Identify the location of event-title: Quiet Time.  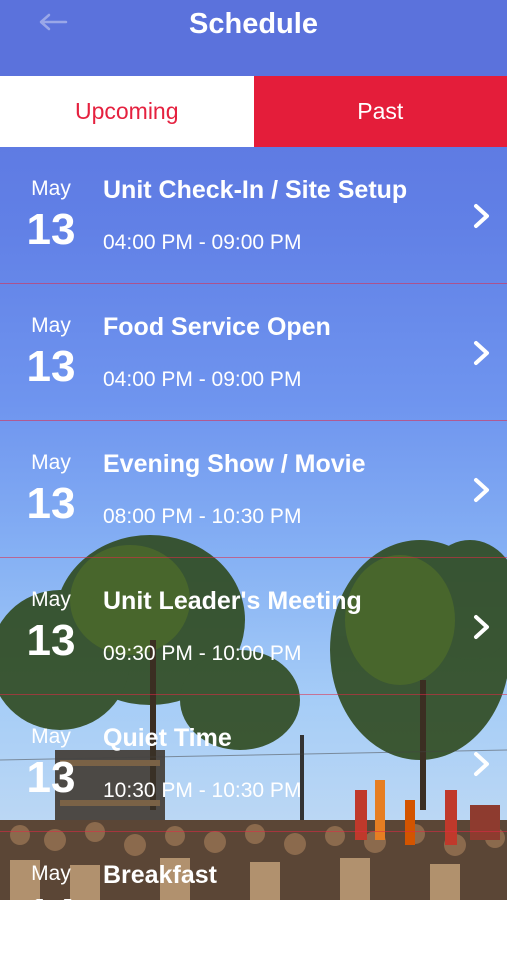
(167, 738).